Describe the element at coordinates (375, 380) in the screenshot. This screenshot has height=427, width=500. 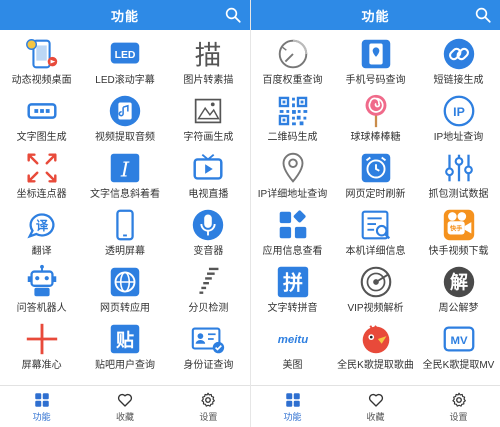
I see `scroll-fade` at that location.